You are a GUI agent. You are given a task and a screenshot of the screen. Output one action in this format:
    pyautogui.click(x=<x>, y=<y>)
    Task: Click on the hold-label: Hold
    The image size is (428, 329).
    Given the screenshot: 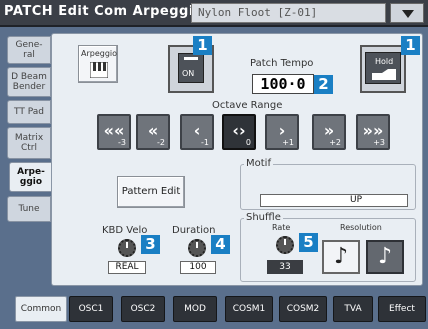 What is the action you would take?
    pyautogui.click(x=384, y=61)
    